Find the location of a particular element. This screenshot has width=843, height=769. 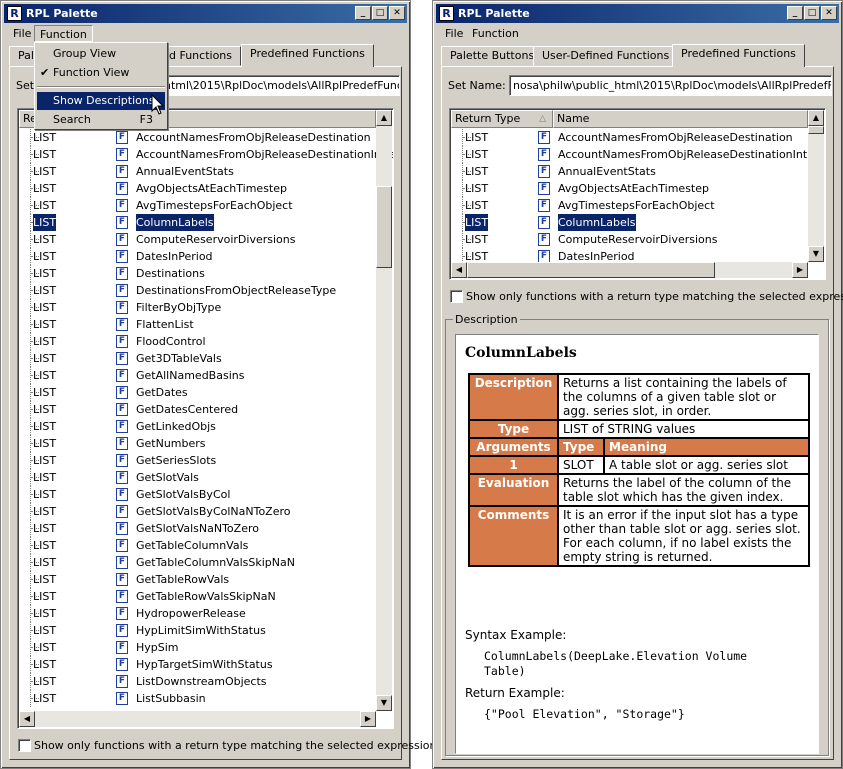

table-row: LIST F GetTableColumnVals is located at coordinates (197, 545).